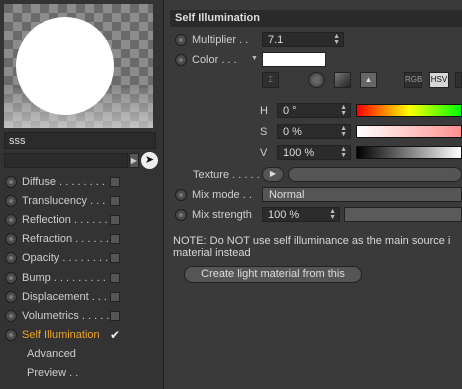  Describe the element at coordinates (181, 215) in the screenshot. I see `mix-strength-radio` at that location.